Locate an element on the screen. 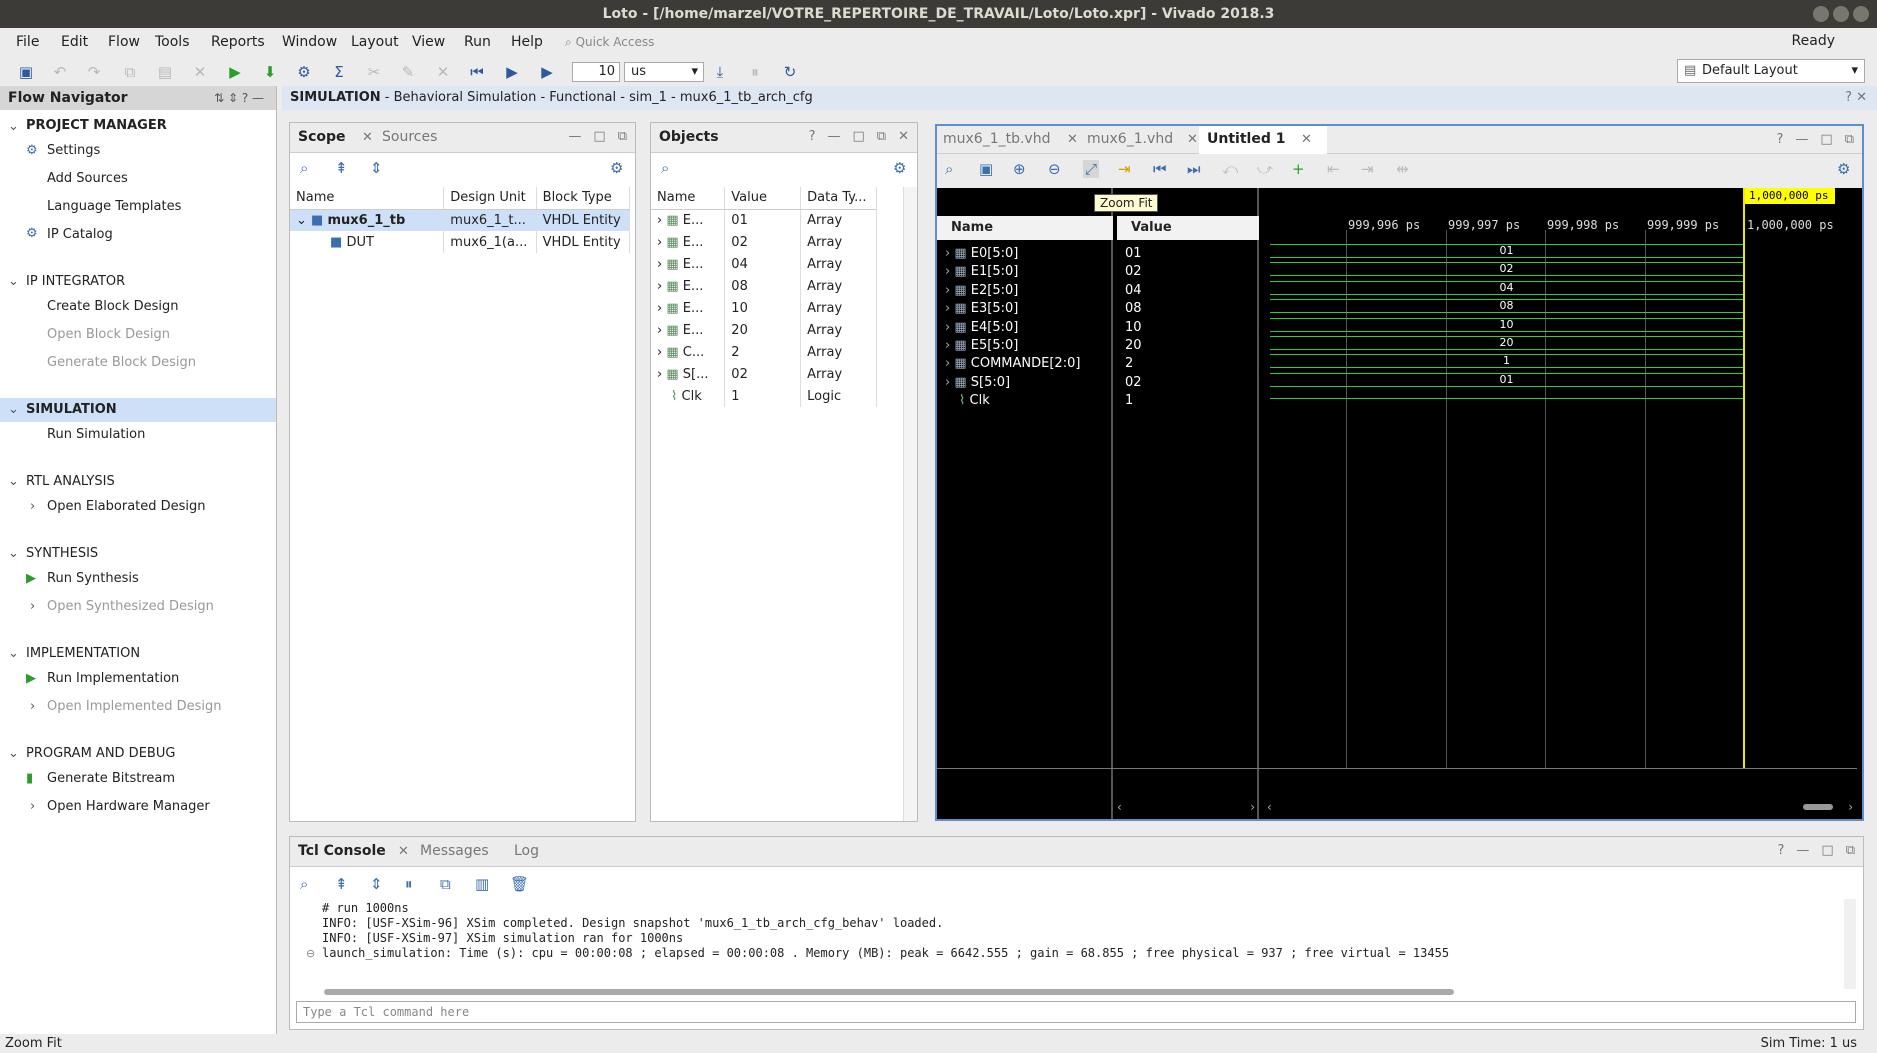  panel-window-controls: ? — □ ⧉ ✕ is located at coordinates (859, 136).